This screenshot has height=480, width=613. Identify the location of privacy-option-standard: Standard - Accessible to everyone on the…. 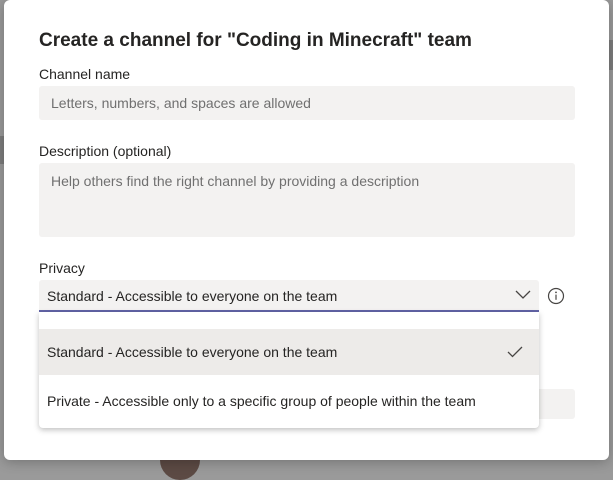
(289, 352).